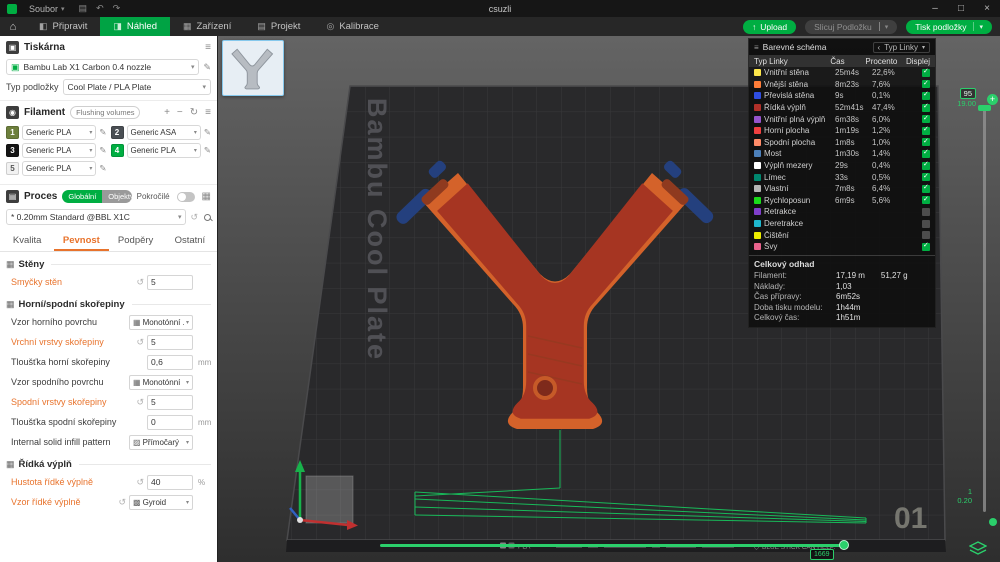  I want to click on search-icon, so click(207, 217).